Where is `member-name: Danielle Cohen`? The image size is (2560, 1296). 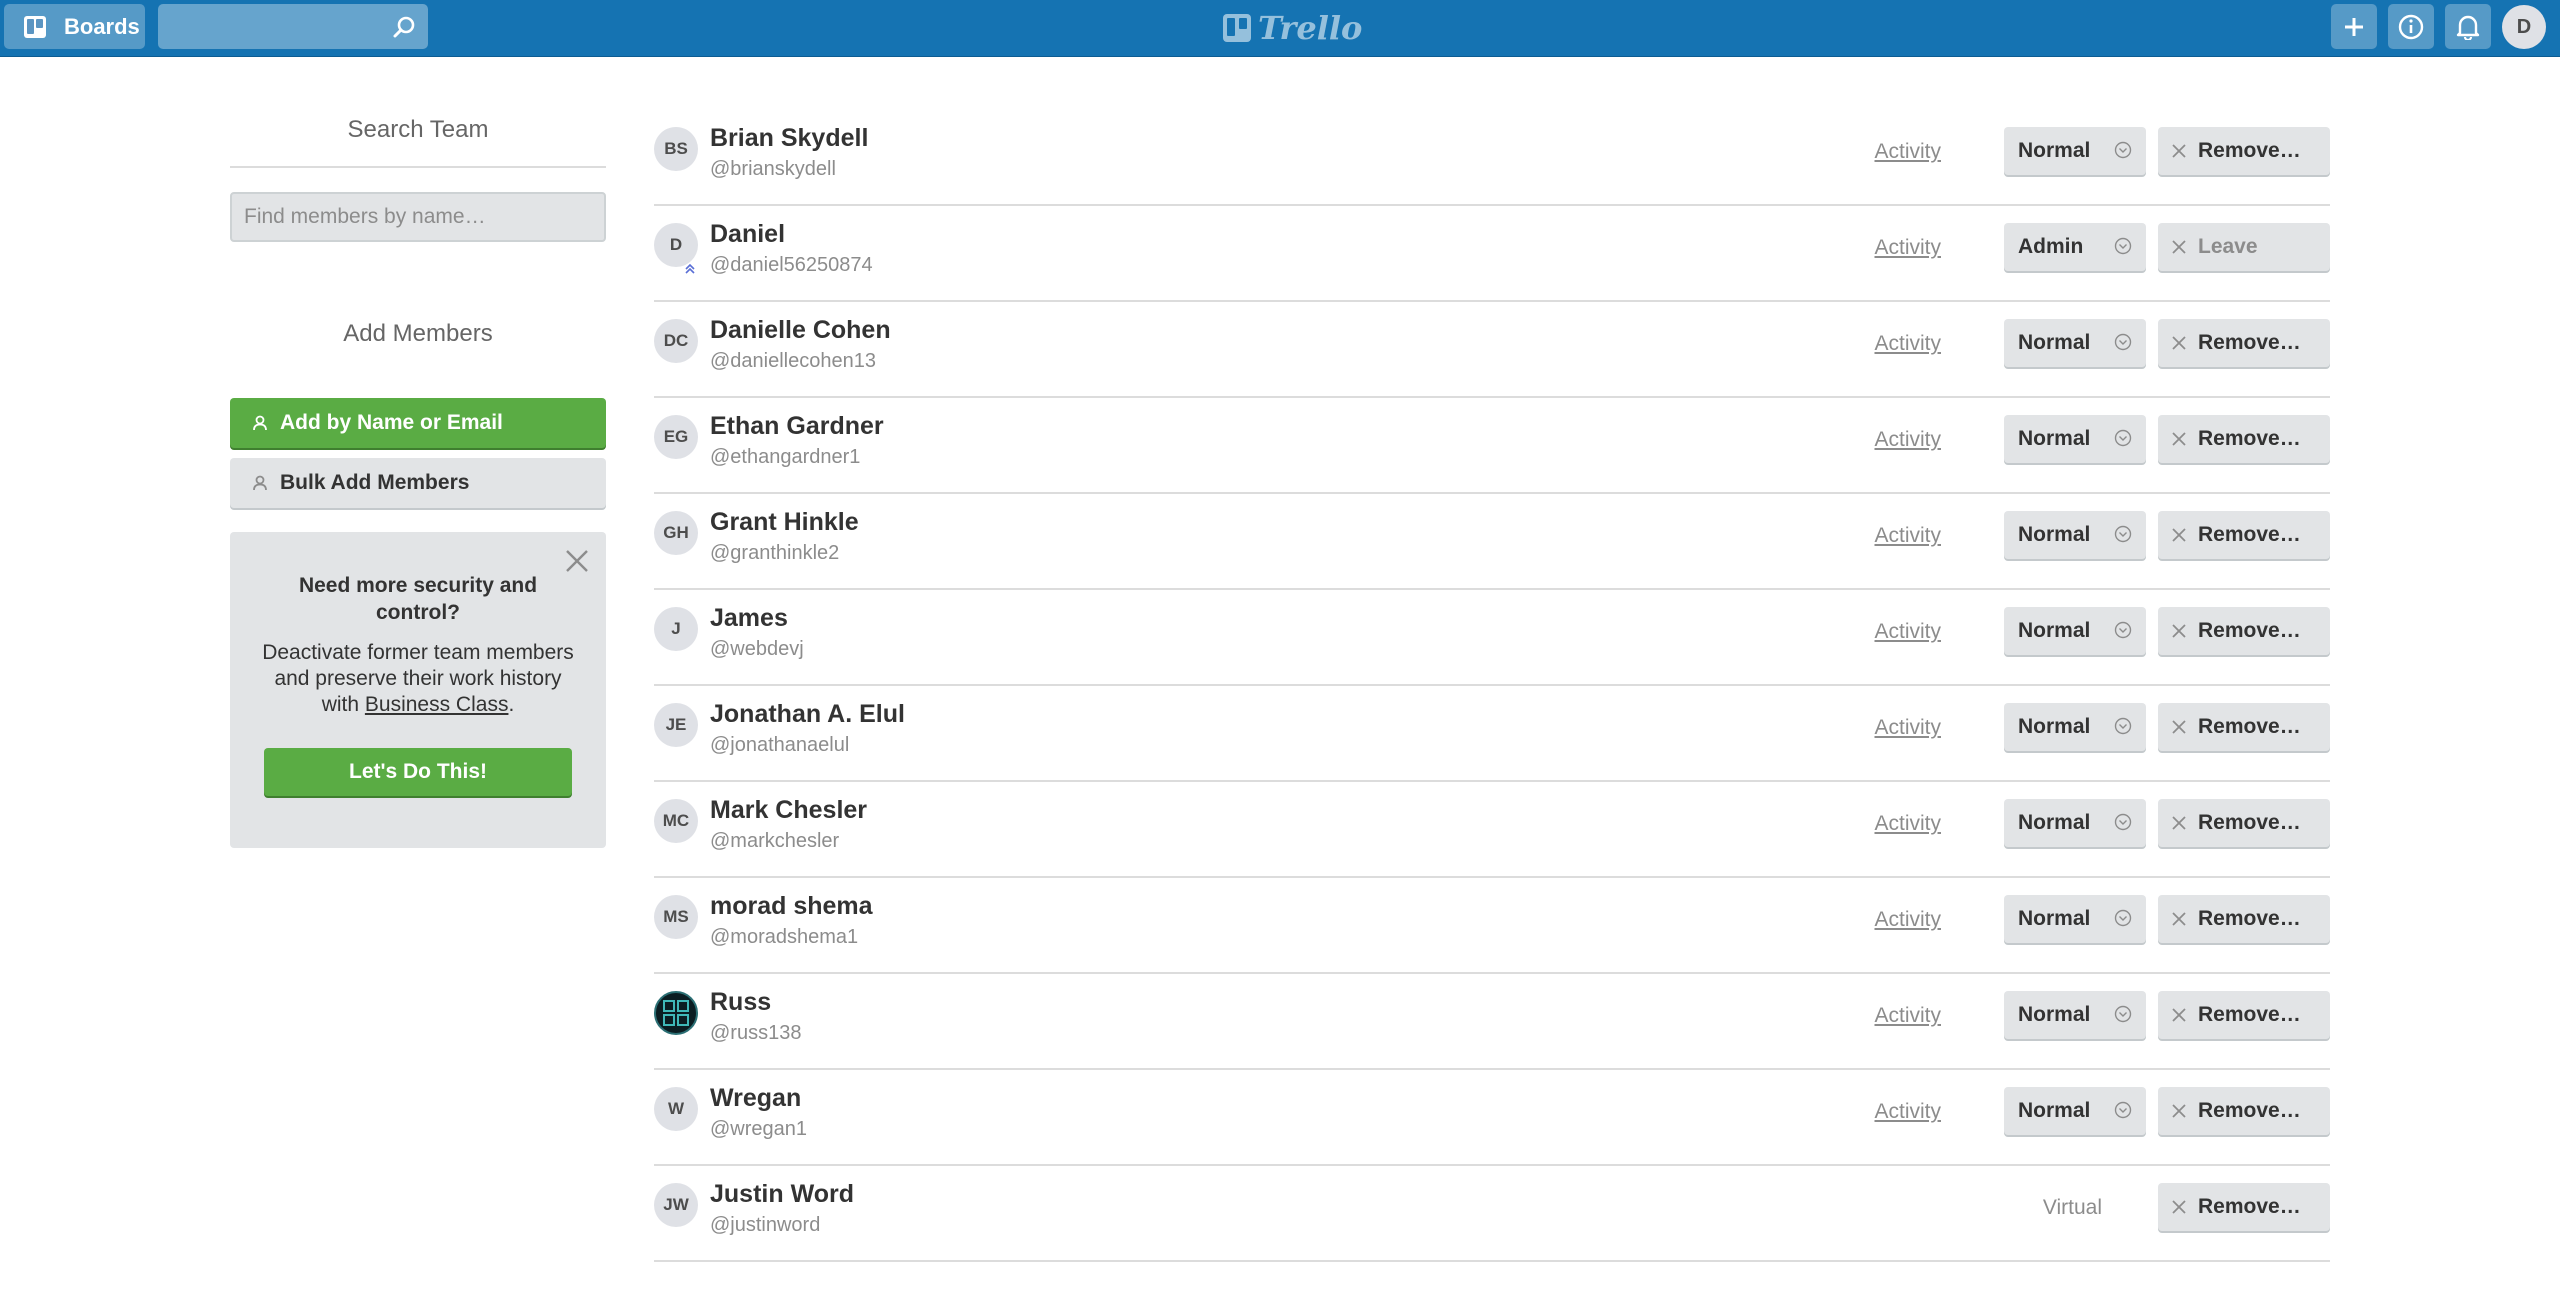 member-name: Danielle Cohen is located at coordinates (800, 330).